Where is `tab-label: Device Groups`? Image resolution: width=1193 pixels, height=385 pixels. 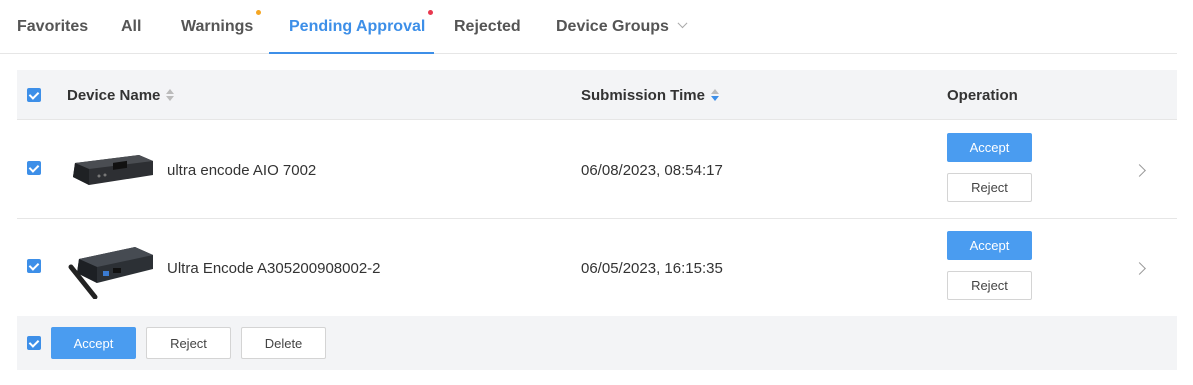
tab-label: Device Groups is located at coordinates (612, 26).